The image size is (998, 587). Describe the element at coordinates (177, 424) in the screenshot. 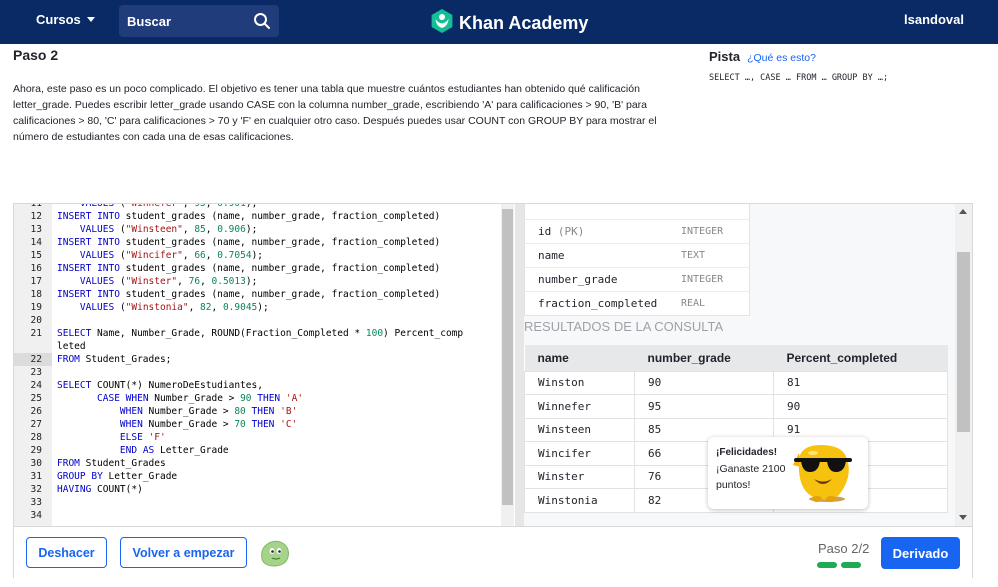

I see `code-text: WHEN Number_Grade > 70 THEN 'C'` at that location.